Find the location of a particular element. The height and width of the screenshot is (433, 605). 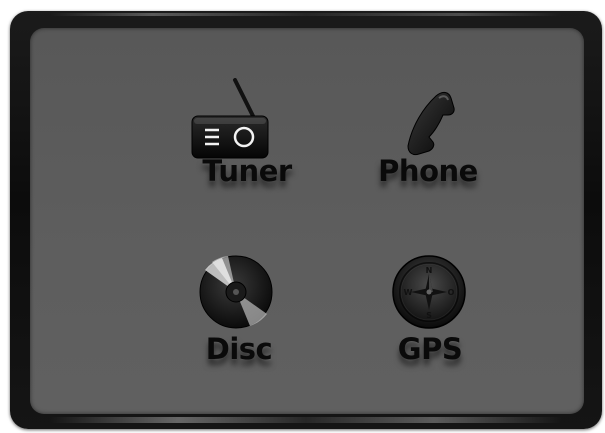

bezel-highlight-top is located at coordinates (306, 14).